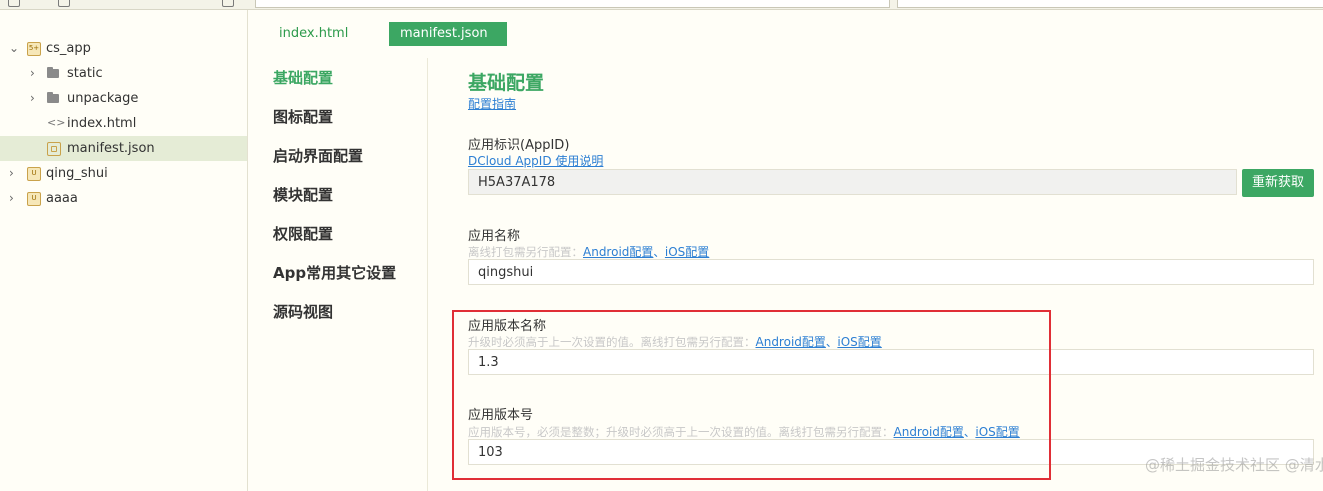 The width and height of the screenshot is (1323, 491). What do you see at coordinates (612, 342) in the screenshot?
I see `hint-text: 升级时必须高于上一次设置的值。离线打包需另行配置：` at bounding box center [612, 342].